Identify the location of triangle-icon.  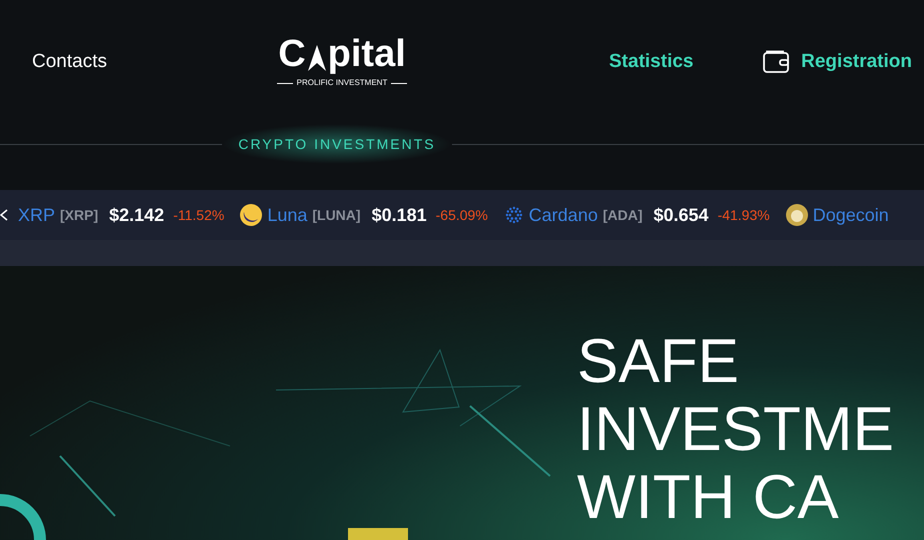
(317, 58).